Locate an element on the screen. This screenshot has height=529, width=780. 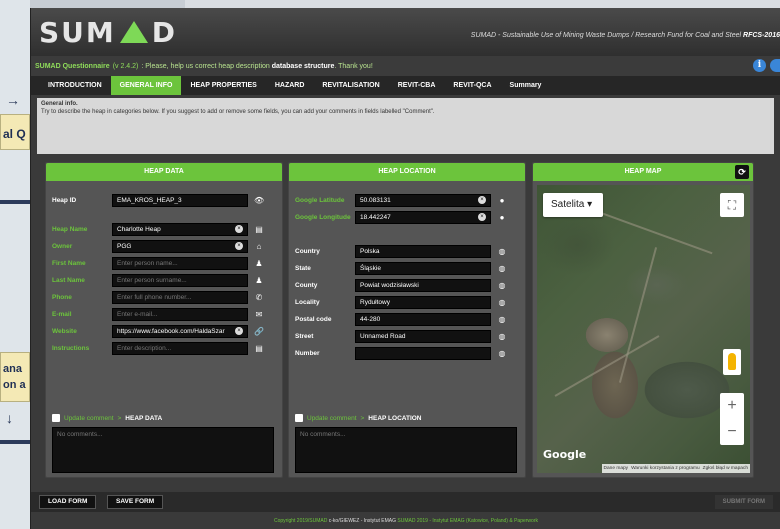
tab-revit-qca: REVIT-QCA is located at coordinates (472, 85).